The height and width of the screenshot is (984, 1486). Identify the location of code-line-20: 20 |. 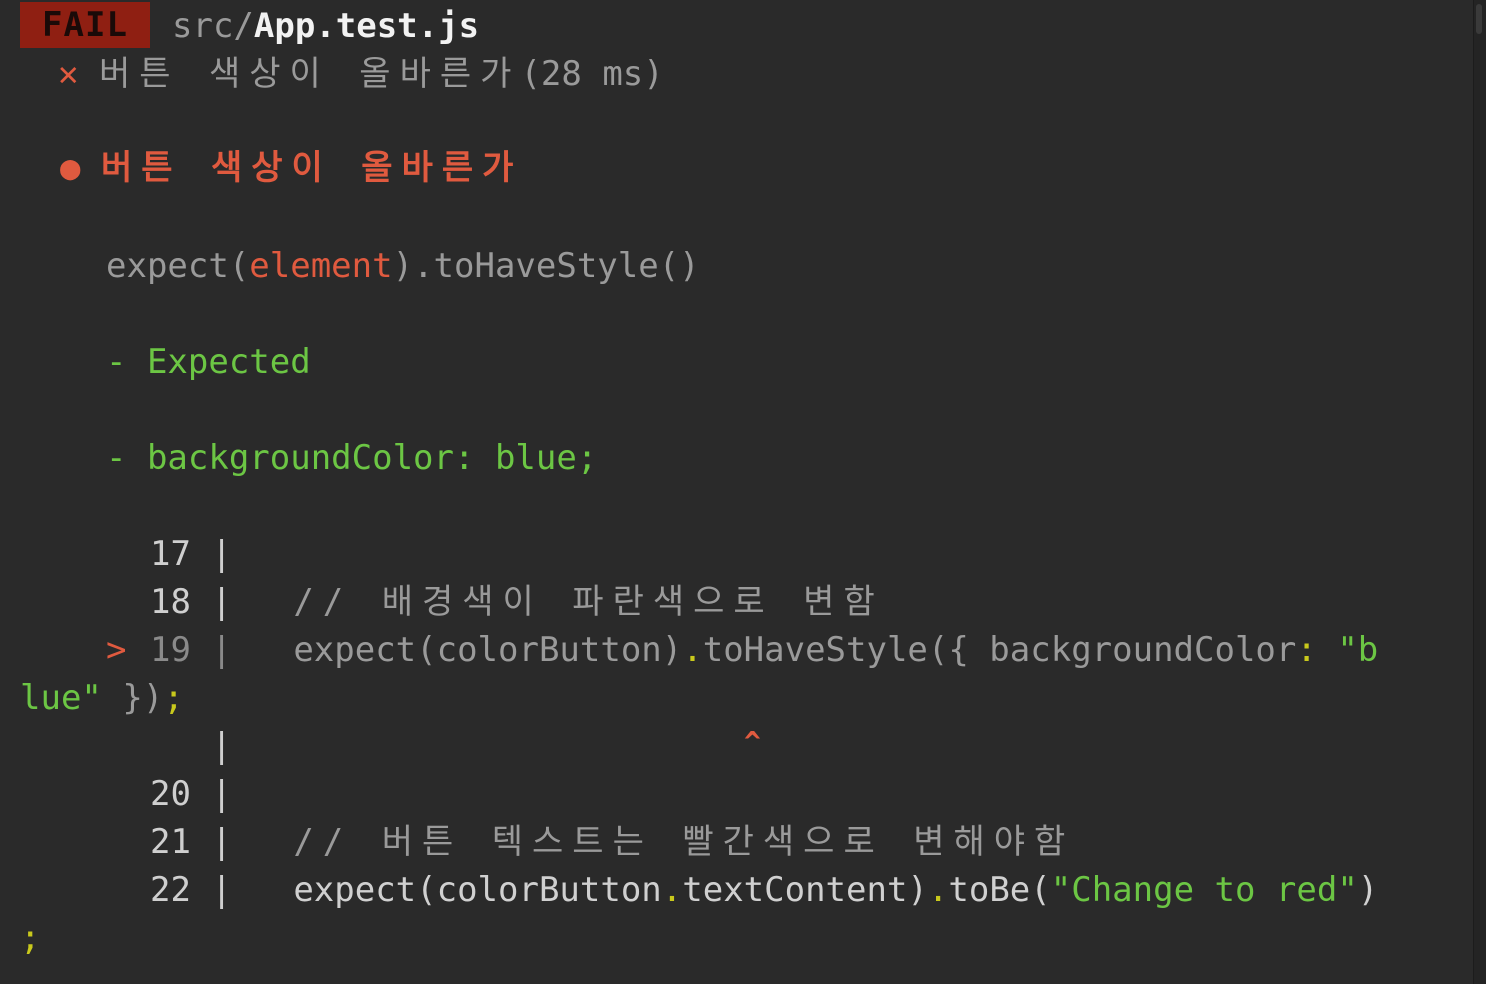
(191, 794).